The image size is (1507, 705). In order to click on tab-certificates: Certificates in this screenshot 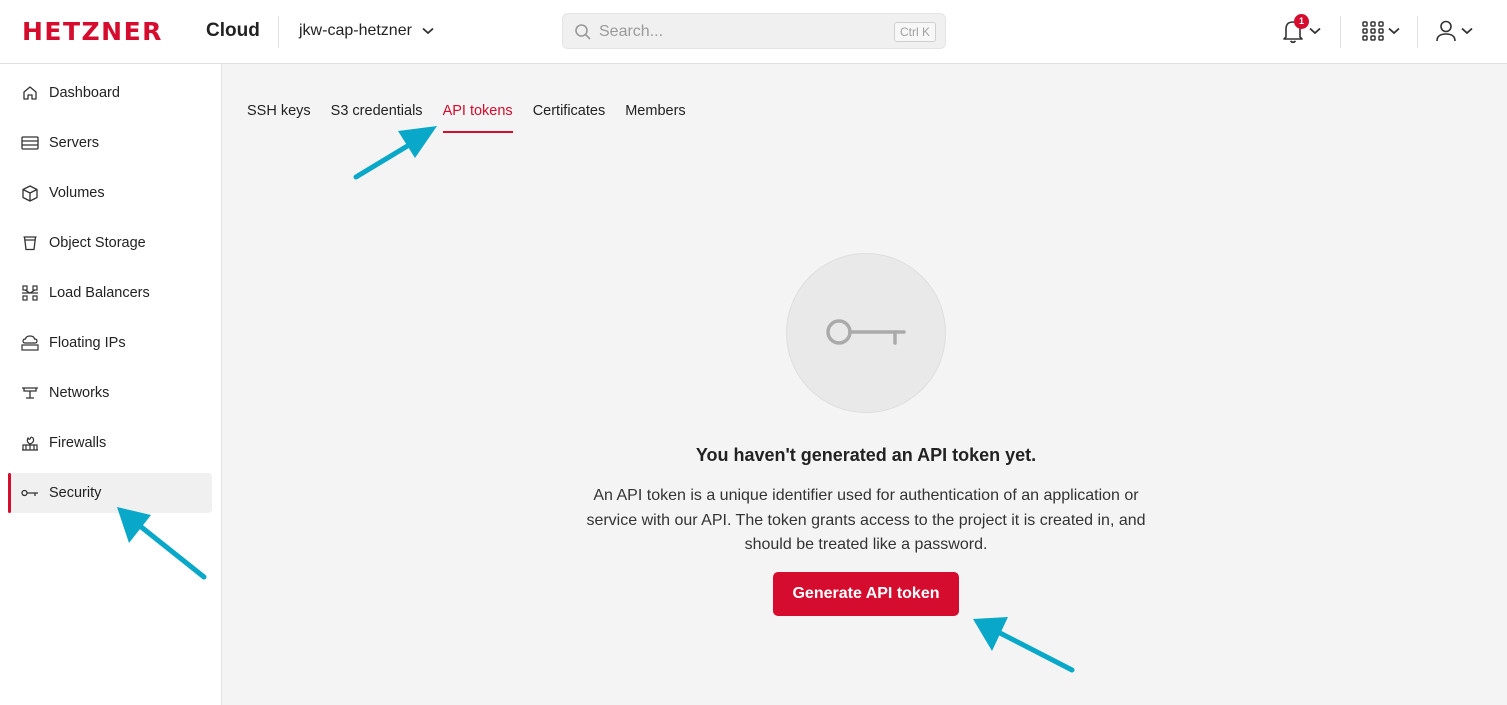, I will do `click(569, 117)`.